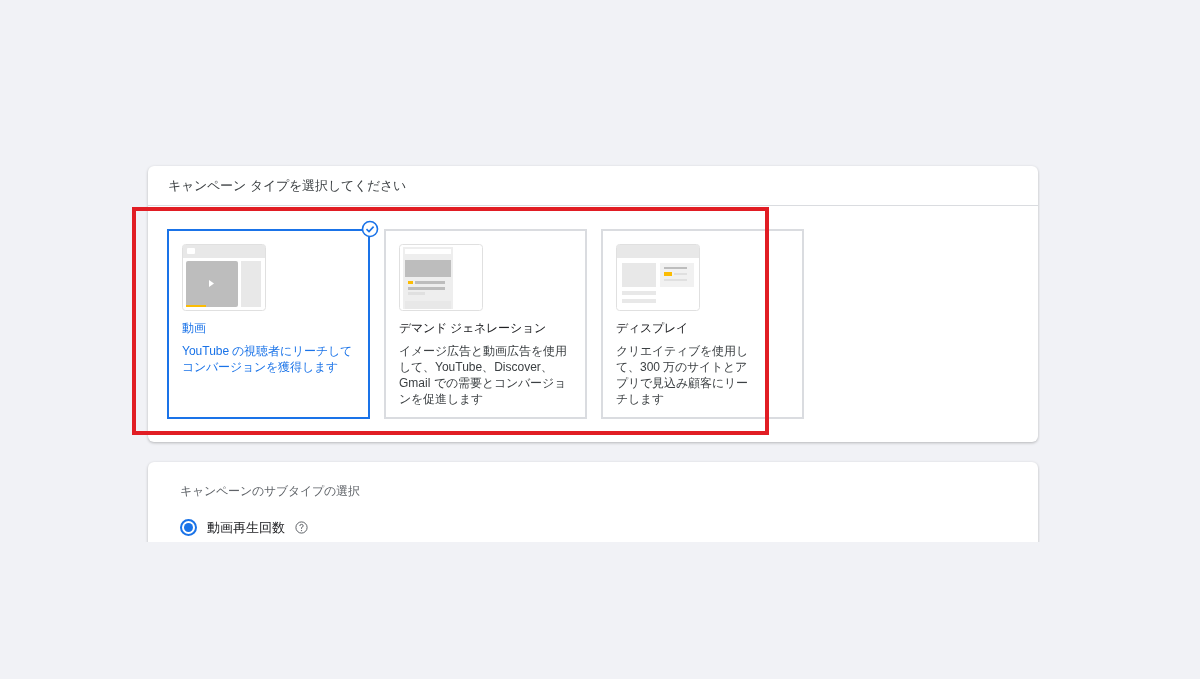 The width and height of the screenshot is (1200, 679). I want to click on panel-title: キャンペーンのサブタイプの選択, so click(270, 491).